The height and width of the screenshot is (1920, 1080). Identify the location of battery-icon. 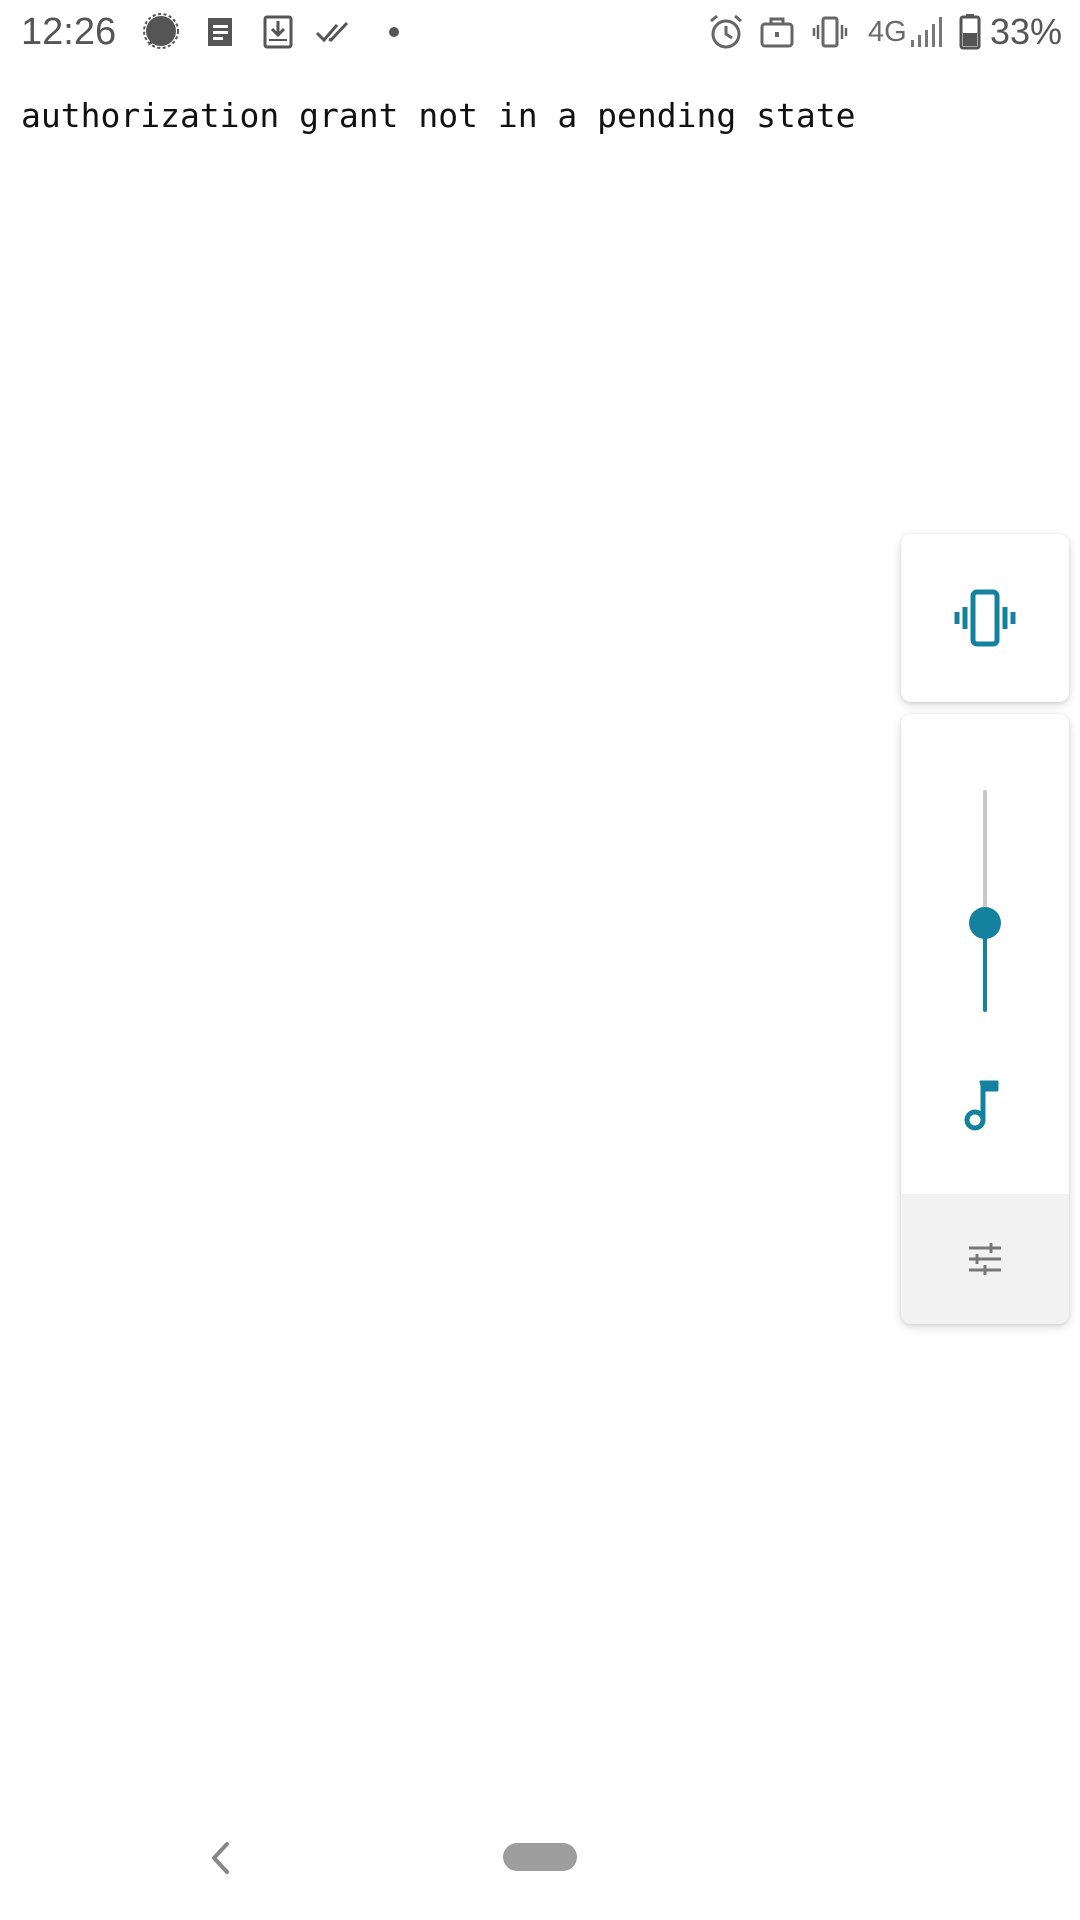
(970, 32).